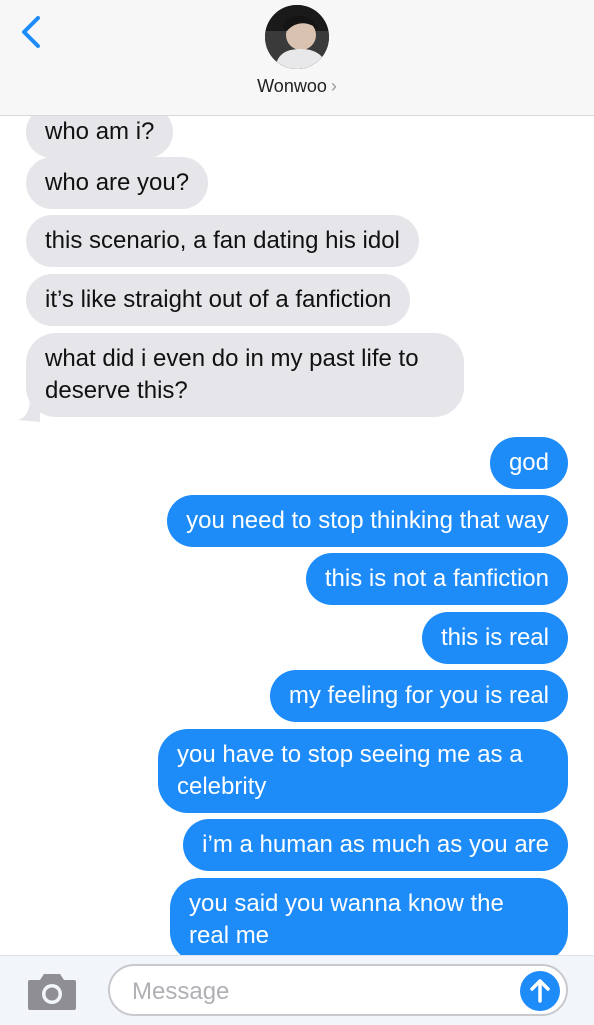 This screenshot has height=1025, width=594. What do you see at coordinates (528, 463) in the screenshot?
I see `outgoing-message: god` at bounding box center [528, 463].